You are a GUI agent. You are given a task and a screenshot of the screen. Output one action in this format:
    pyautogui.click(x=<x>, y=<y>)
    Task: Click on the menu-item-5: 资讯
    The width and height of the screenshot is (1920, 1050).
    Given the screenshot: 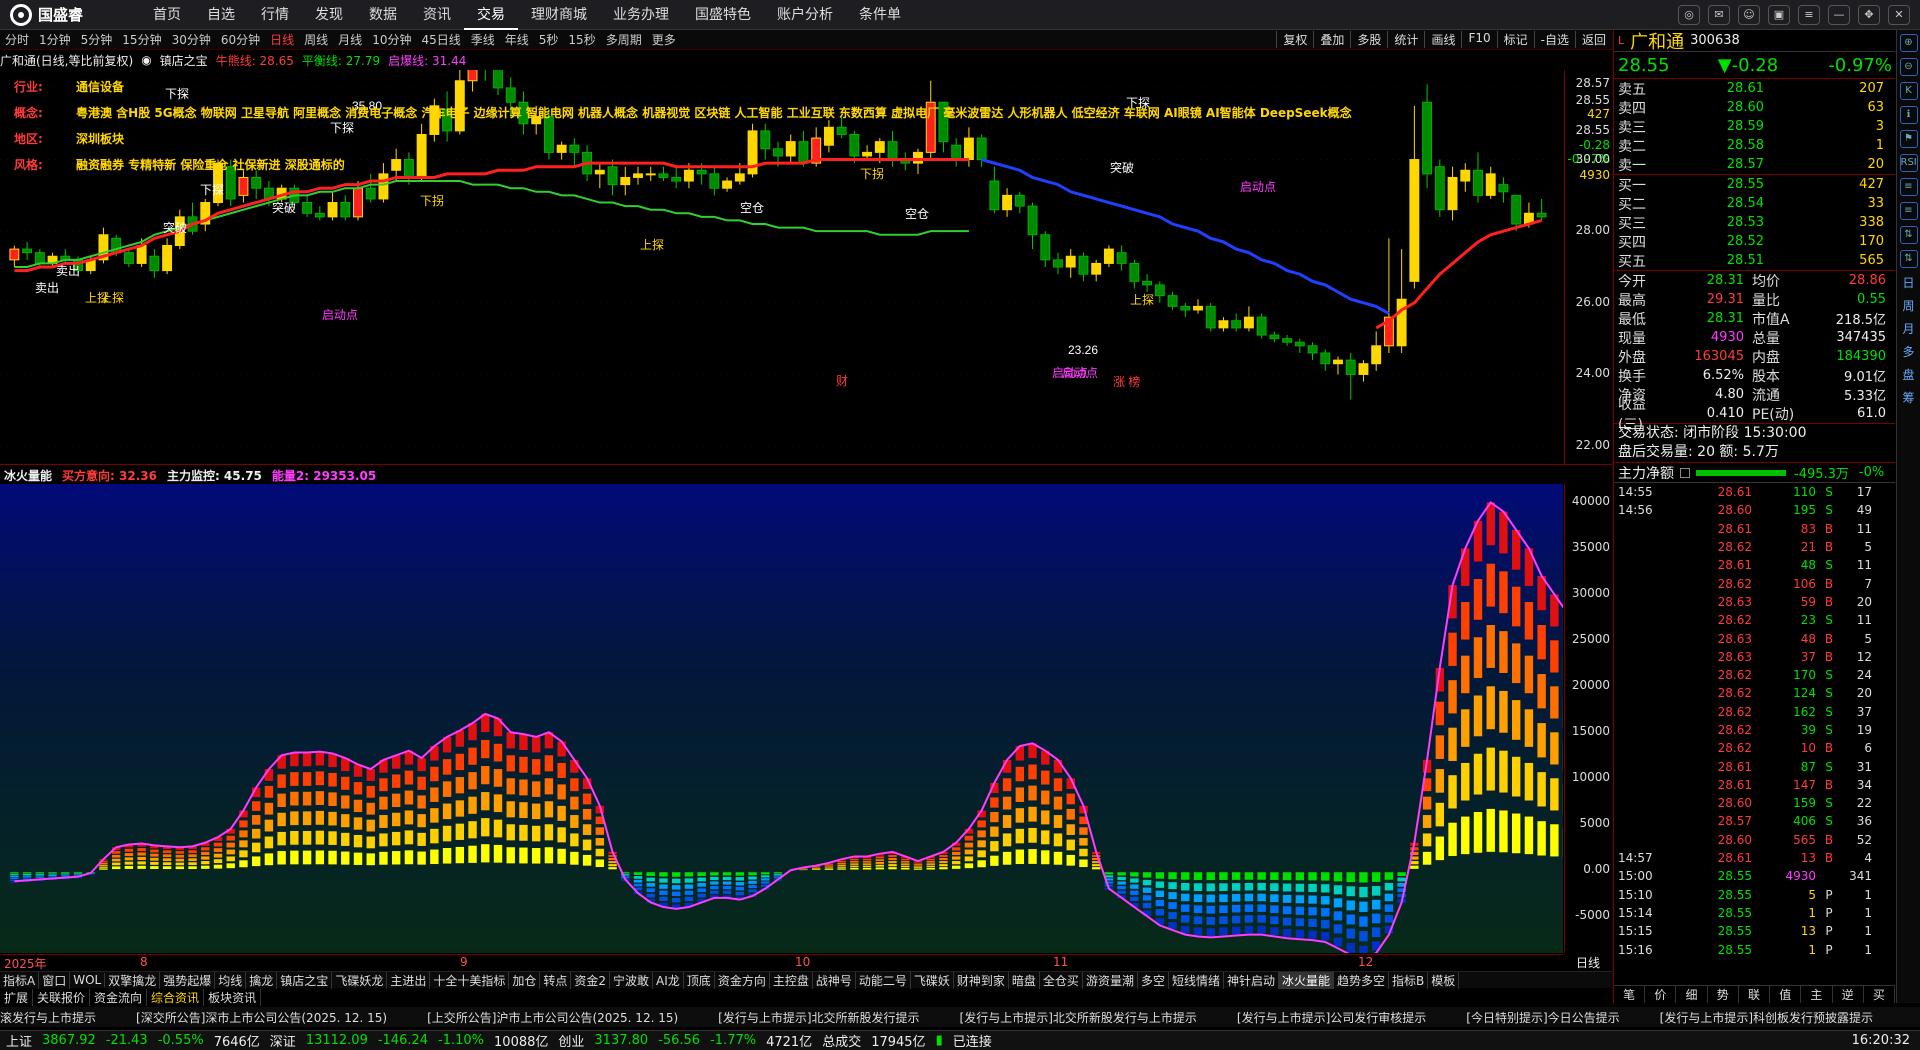 What is the action you would take?
    pyautogui.click(x=437, y=15)
    